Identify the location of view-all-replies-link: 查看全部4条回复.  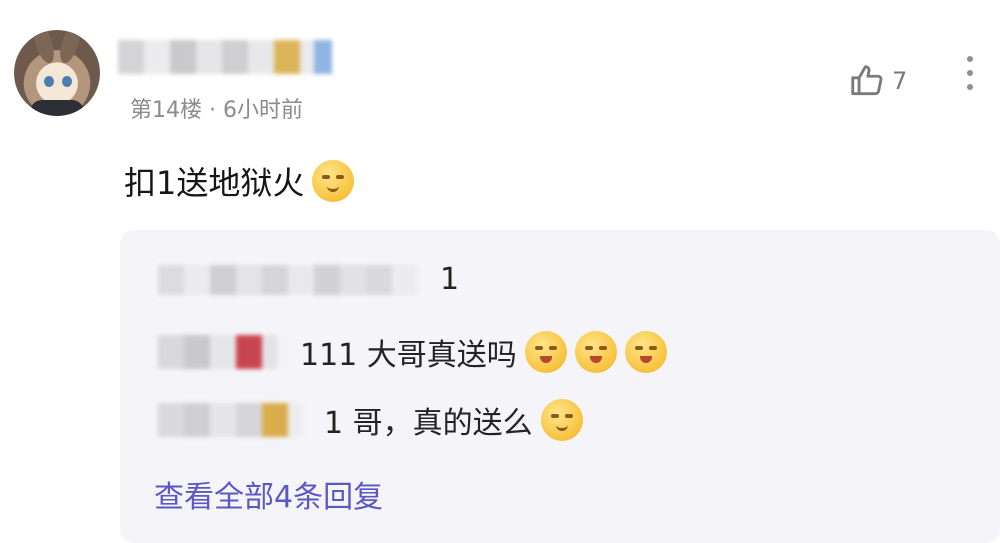
(268, 494).